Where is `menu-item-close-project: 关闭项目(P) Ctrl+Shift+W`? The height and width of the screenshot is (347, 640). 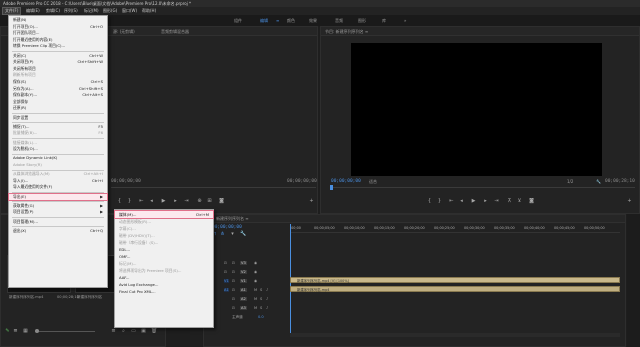
menu-item-close-project: 关闭项目(P) Ctrl+Shift+W is located at coordinates (58, 62).